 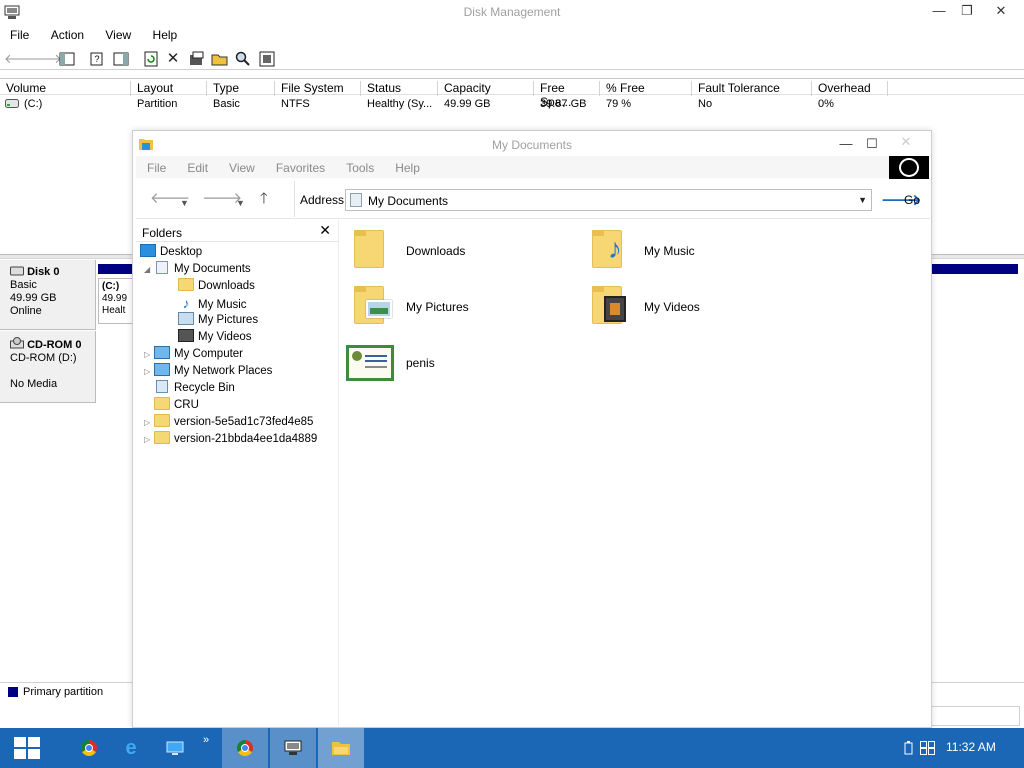 What do you see at coordinates (646, 88) in the screenshot?
I see `column-percent-free: % Free` at bounding box center [646, 88].